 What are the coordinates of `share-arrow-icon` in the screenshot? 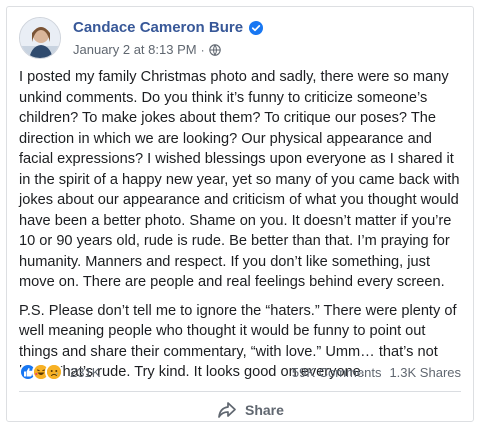 It's located at (227, 410).